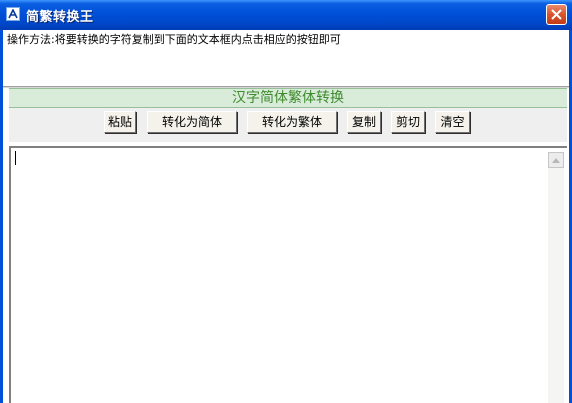 The height and width of the screenshot is (403, 572). I want to click on copy-button: 复制, so click(364, 122).